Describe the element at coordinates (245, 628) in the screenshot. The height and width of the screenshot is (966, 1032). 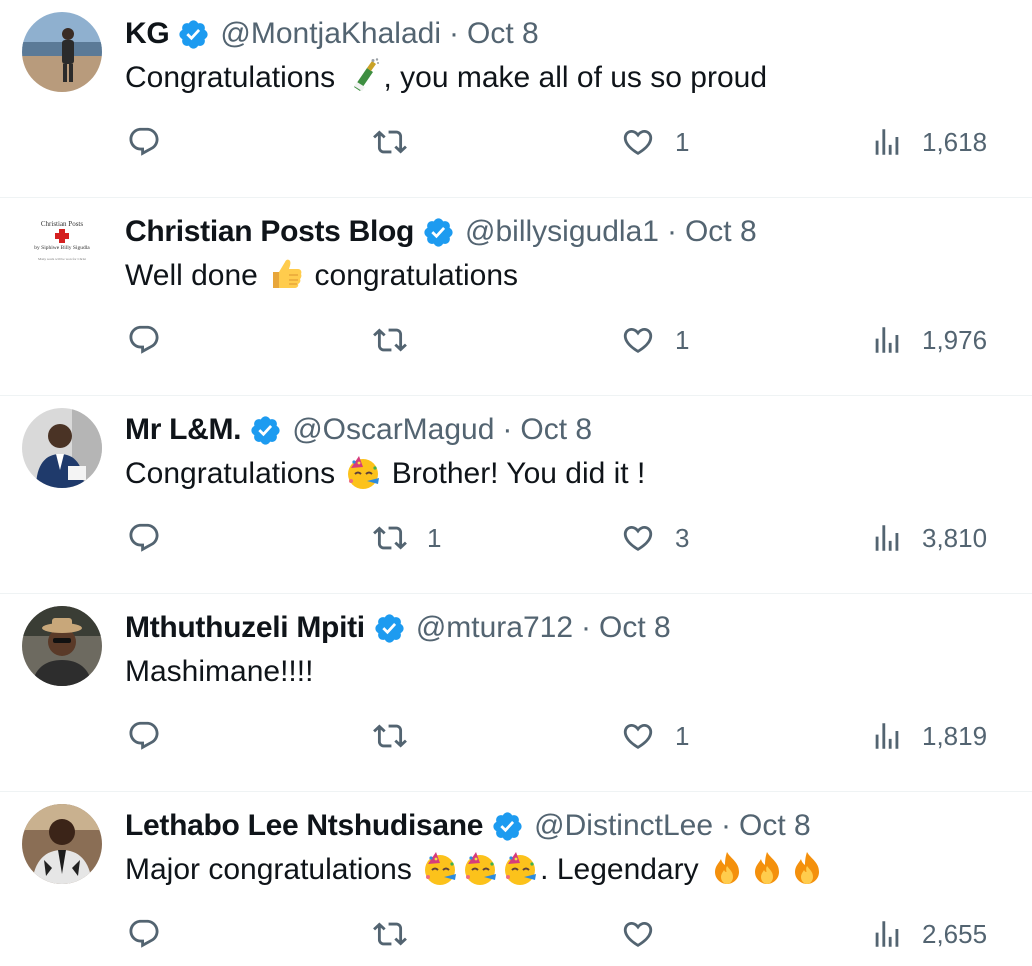
I see `display-name: Mthuthuzeli Mpiti` at that location.